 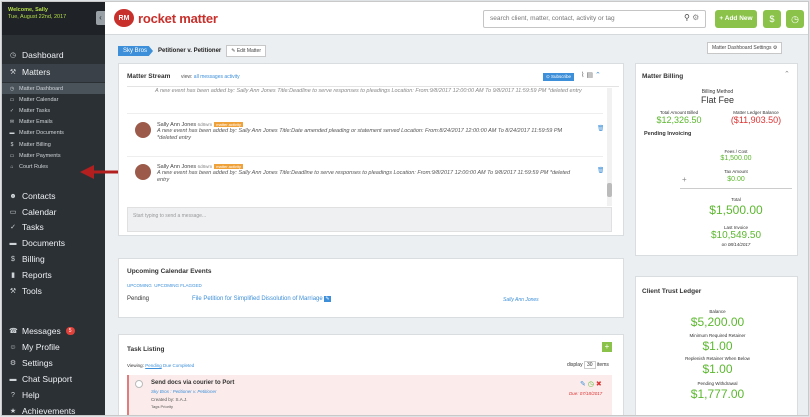 I want to click on paperclip-icon: ⌇, so click(x=582, y=75).